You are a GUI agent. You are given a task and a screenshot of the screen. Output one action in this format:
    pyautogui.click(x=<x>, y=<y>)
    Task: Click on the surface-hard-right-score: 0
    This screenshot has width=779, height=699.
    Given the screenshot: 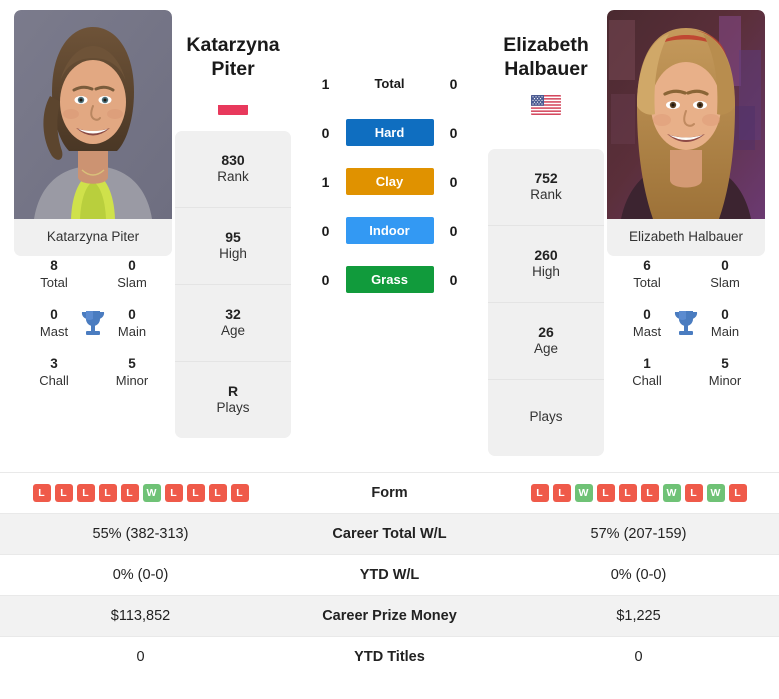 What is the action you would take?
    pyautogui.click(x=453, y=132)
    